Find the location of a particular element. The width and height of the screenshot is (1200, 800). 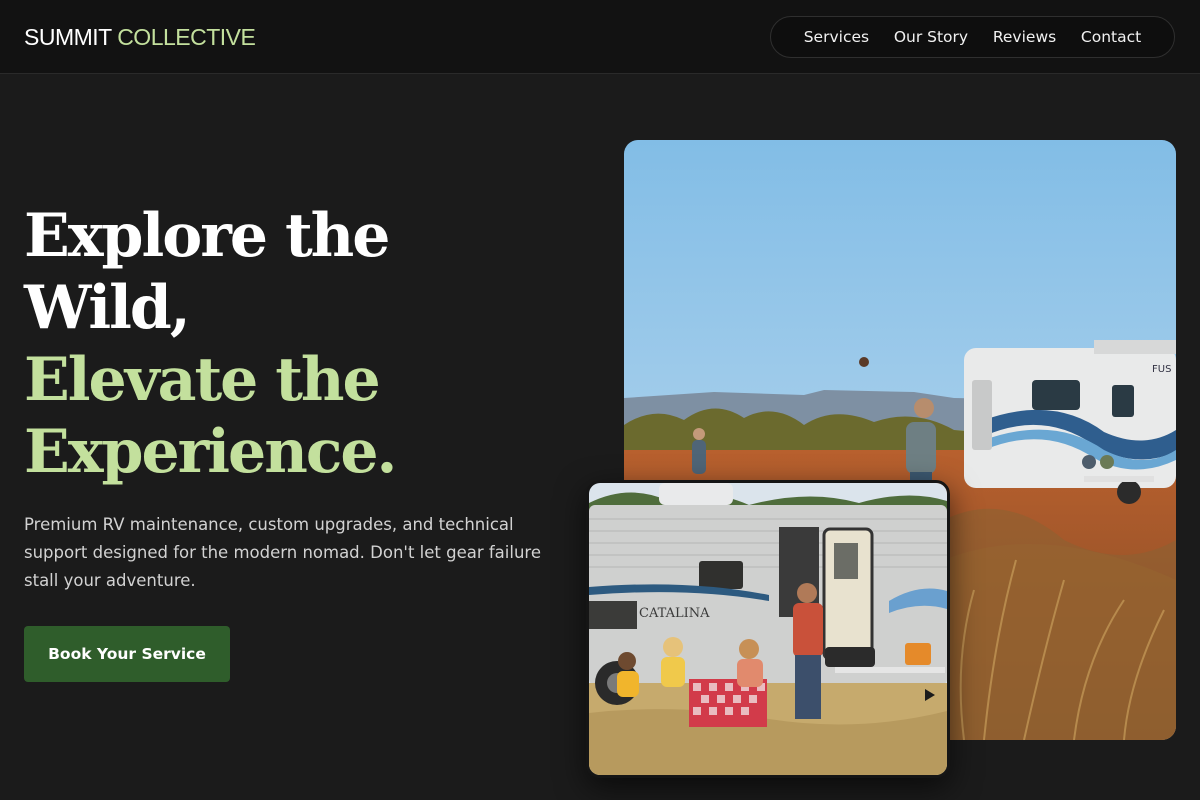

nav-link-reviews: Reviews is located at coordinates (1024, 37).